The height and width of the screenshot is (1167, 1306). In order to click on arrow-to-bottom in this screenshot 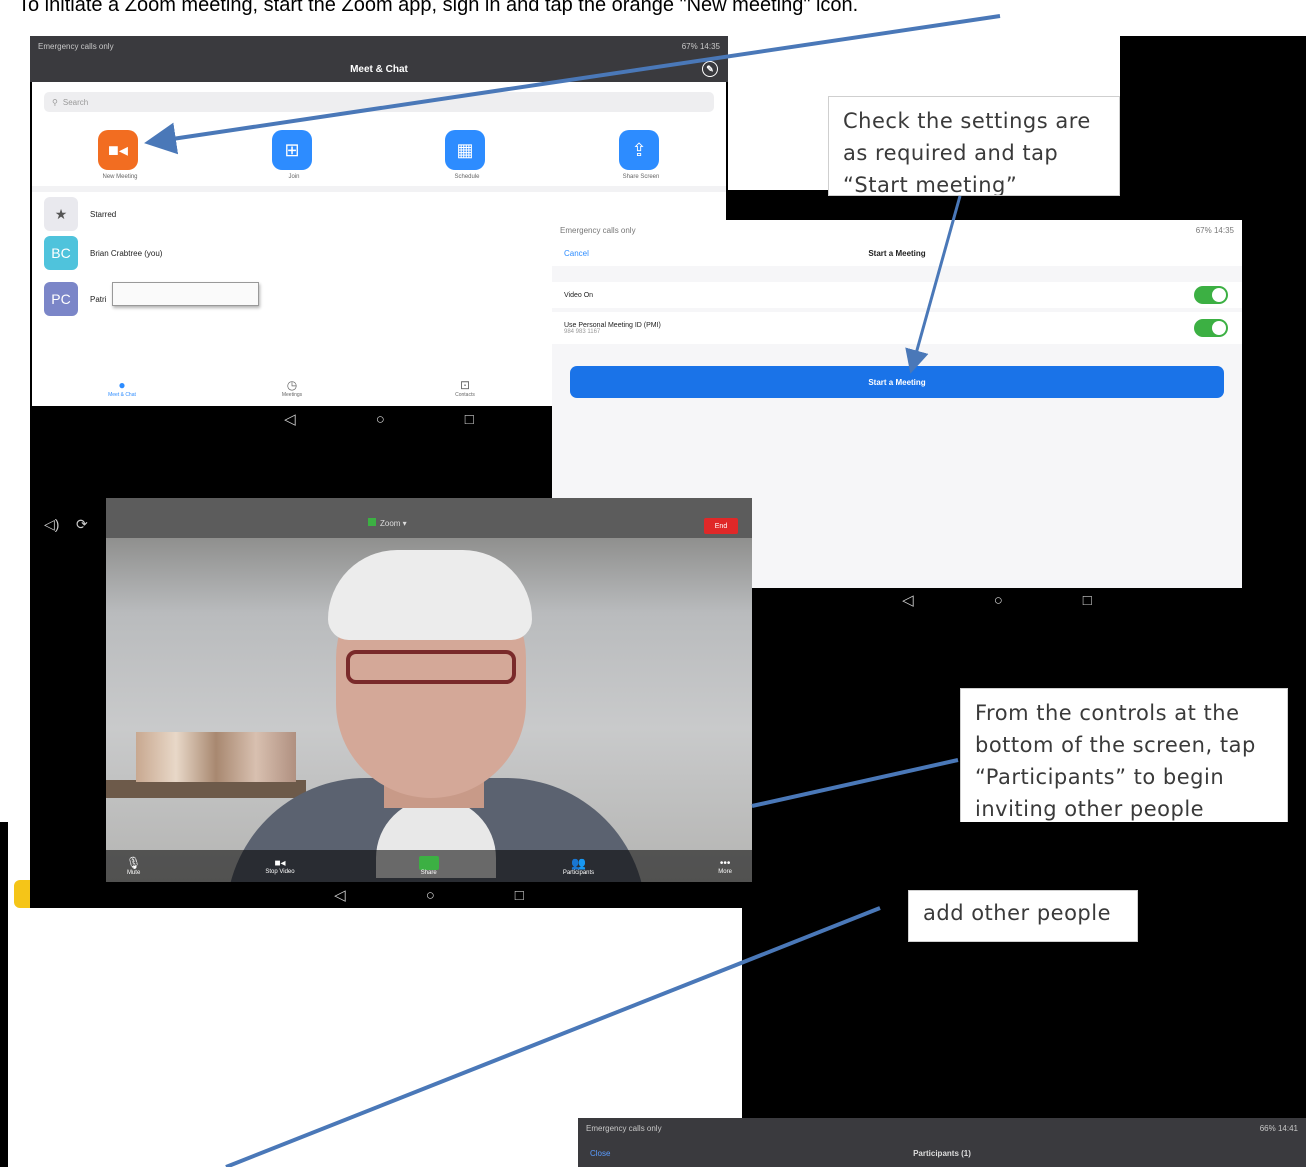, I will do `click(553, 1036)`.